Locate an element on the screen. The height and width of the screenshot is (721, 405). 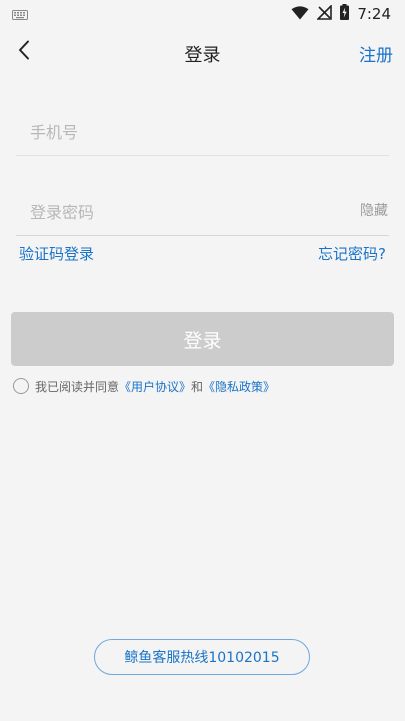
status-right: 7:24 is located at coordinates (341, 13).